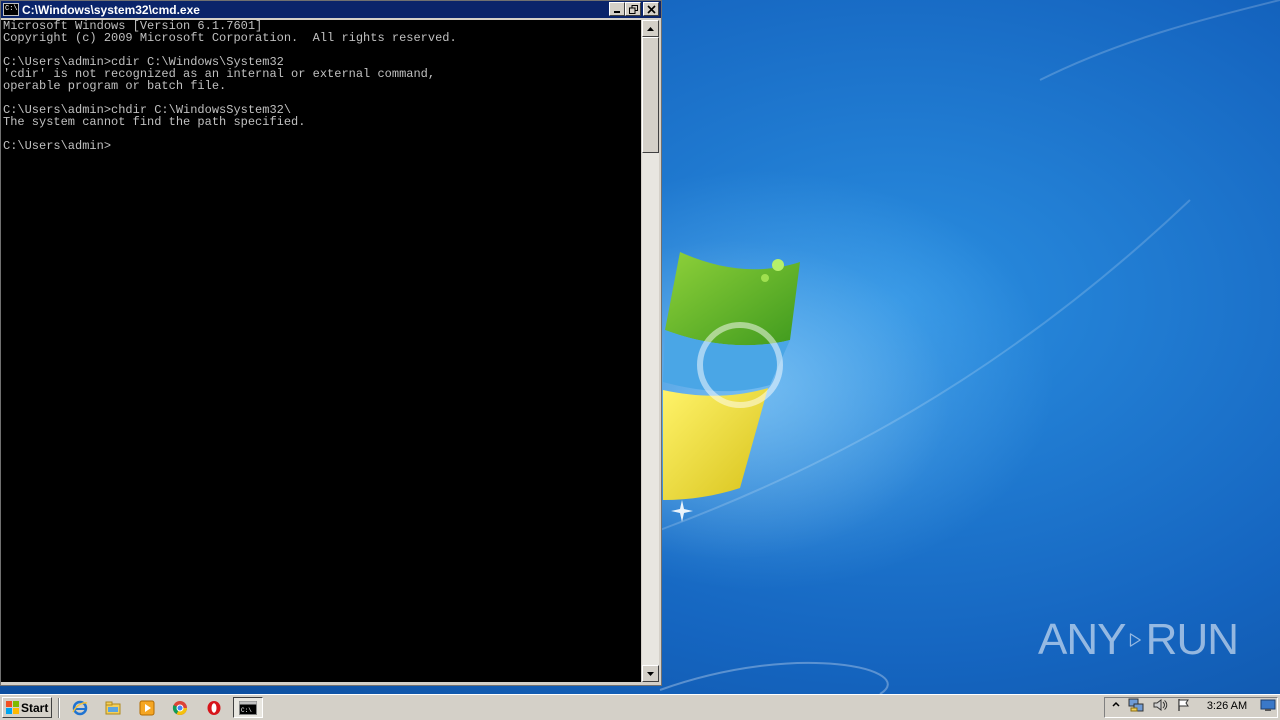 The height and width of the screenshot is (720, 1280). What do you see at coordinates (113, 708) in the screenshot?
I see `windows-explorer-icon` at bounding box center [113, 708].